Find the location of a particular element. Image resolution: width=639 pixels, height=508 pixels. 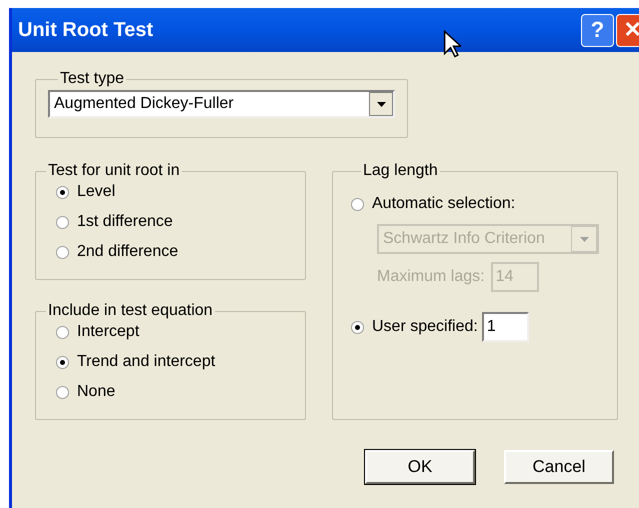

cursor-icon is located at coordinates (452, 44).